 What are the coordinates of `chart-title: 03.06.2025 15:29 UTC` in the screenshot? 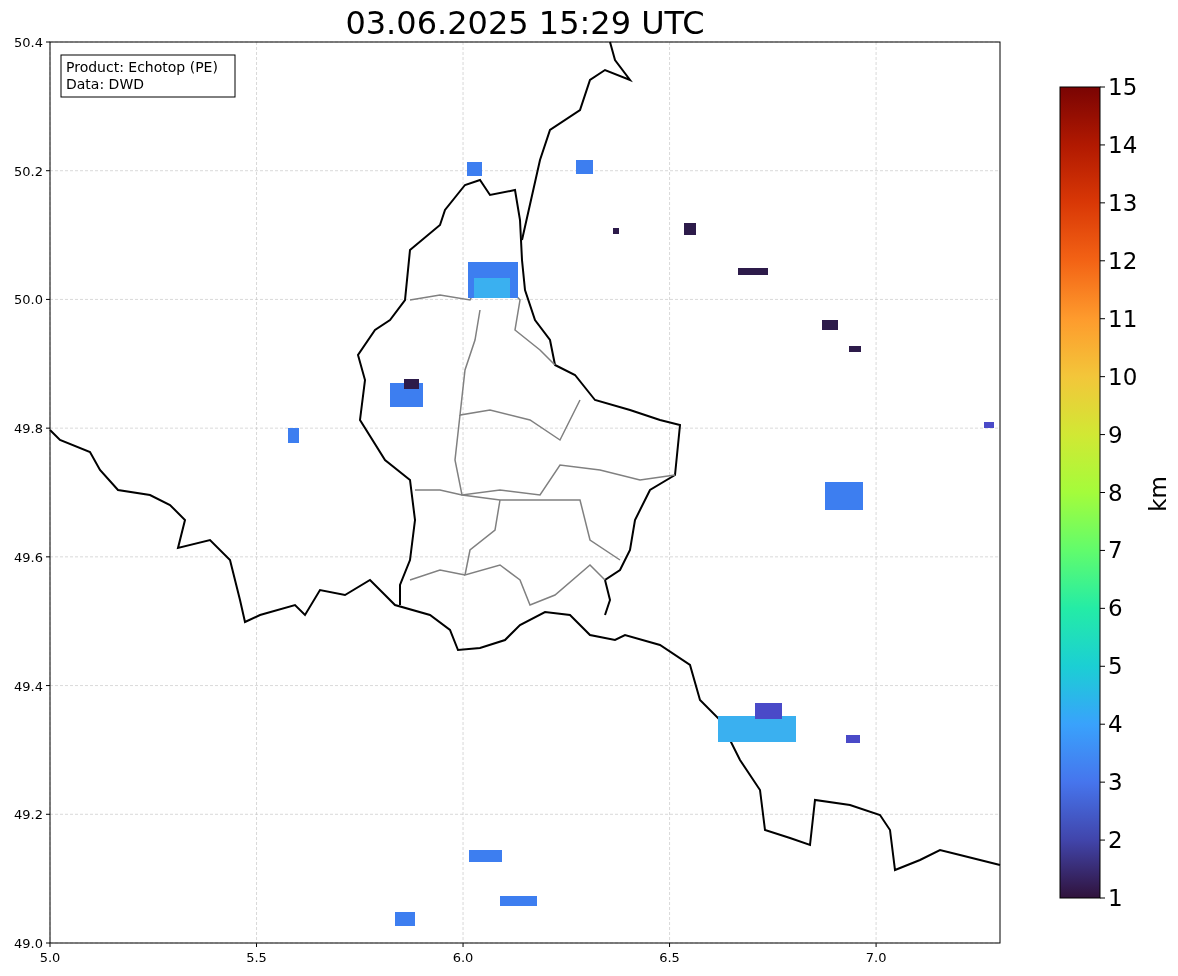 It's located at (525, 23).